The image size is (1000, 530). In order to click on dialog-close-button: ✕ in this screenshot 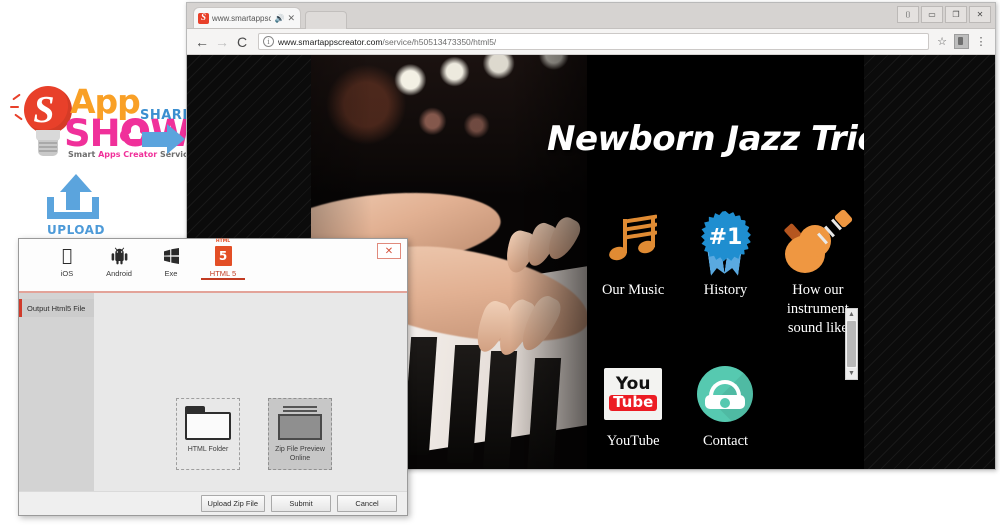, I will do `click(389, 251)`.